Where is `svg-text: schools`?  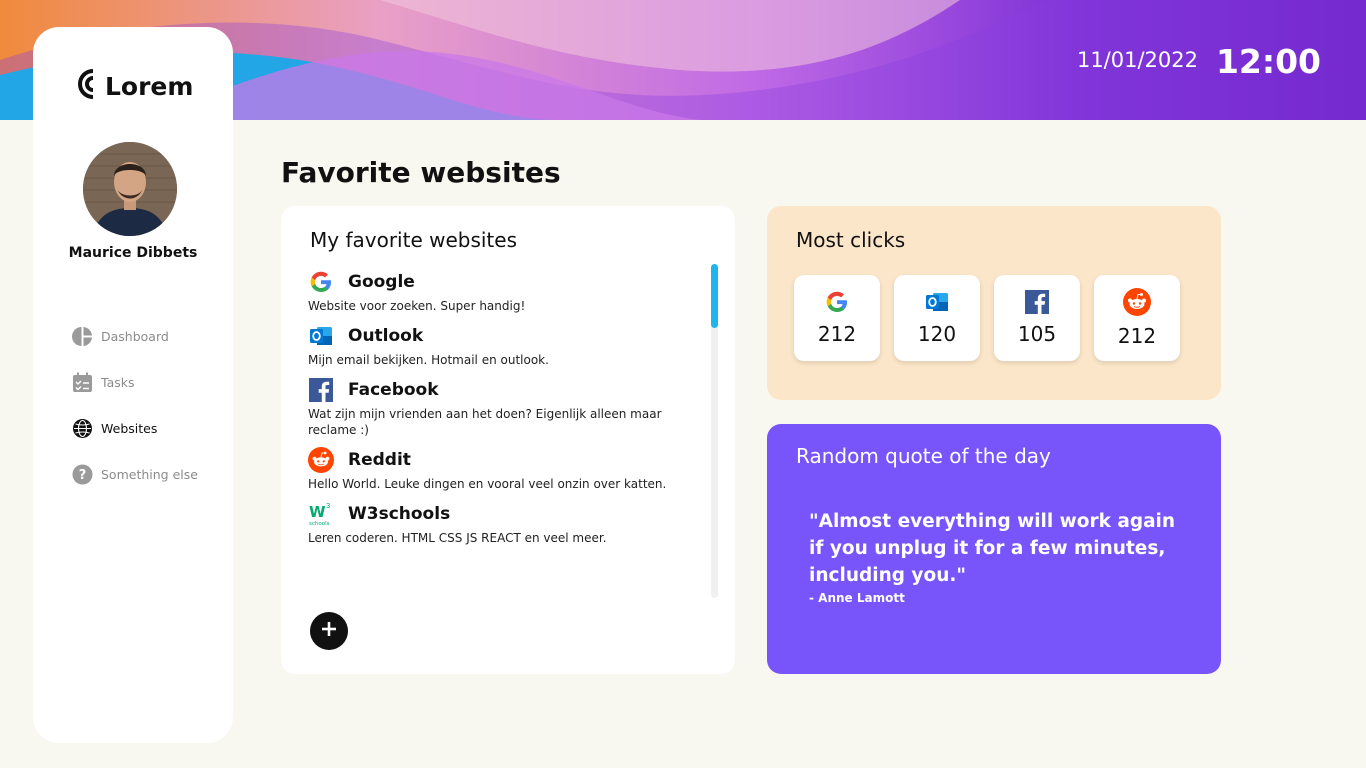 svg-text: schools is located at coordinates (319, 524).